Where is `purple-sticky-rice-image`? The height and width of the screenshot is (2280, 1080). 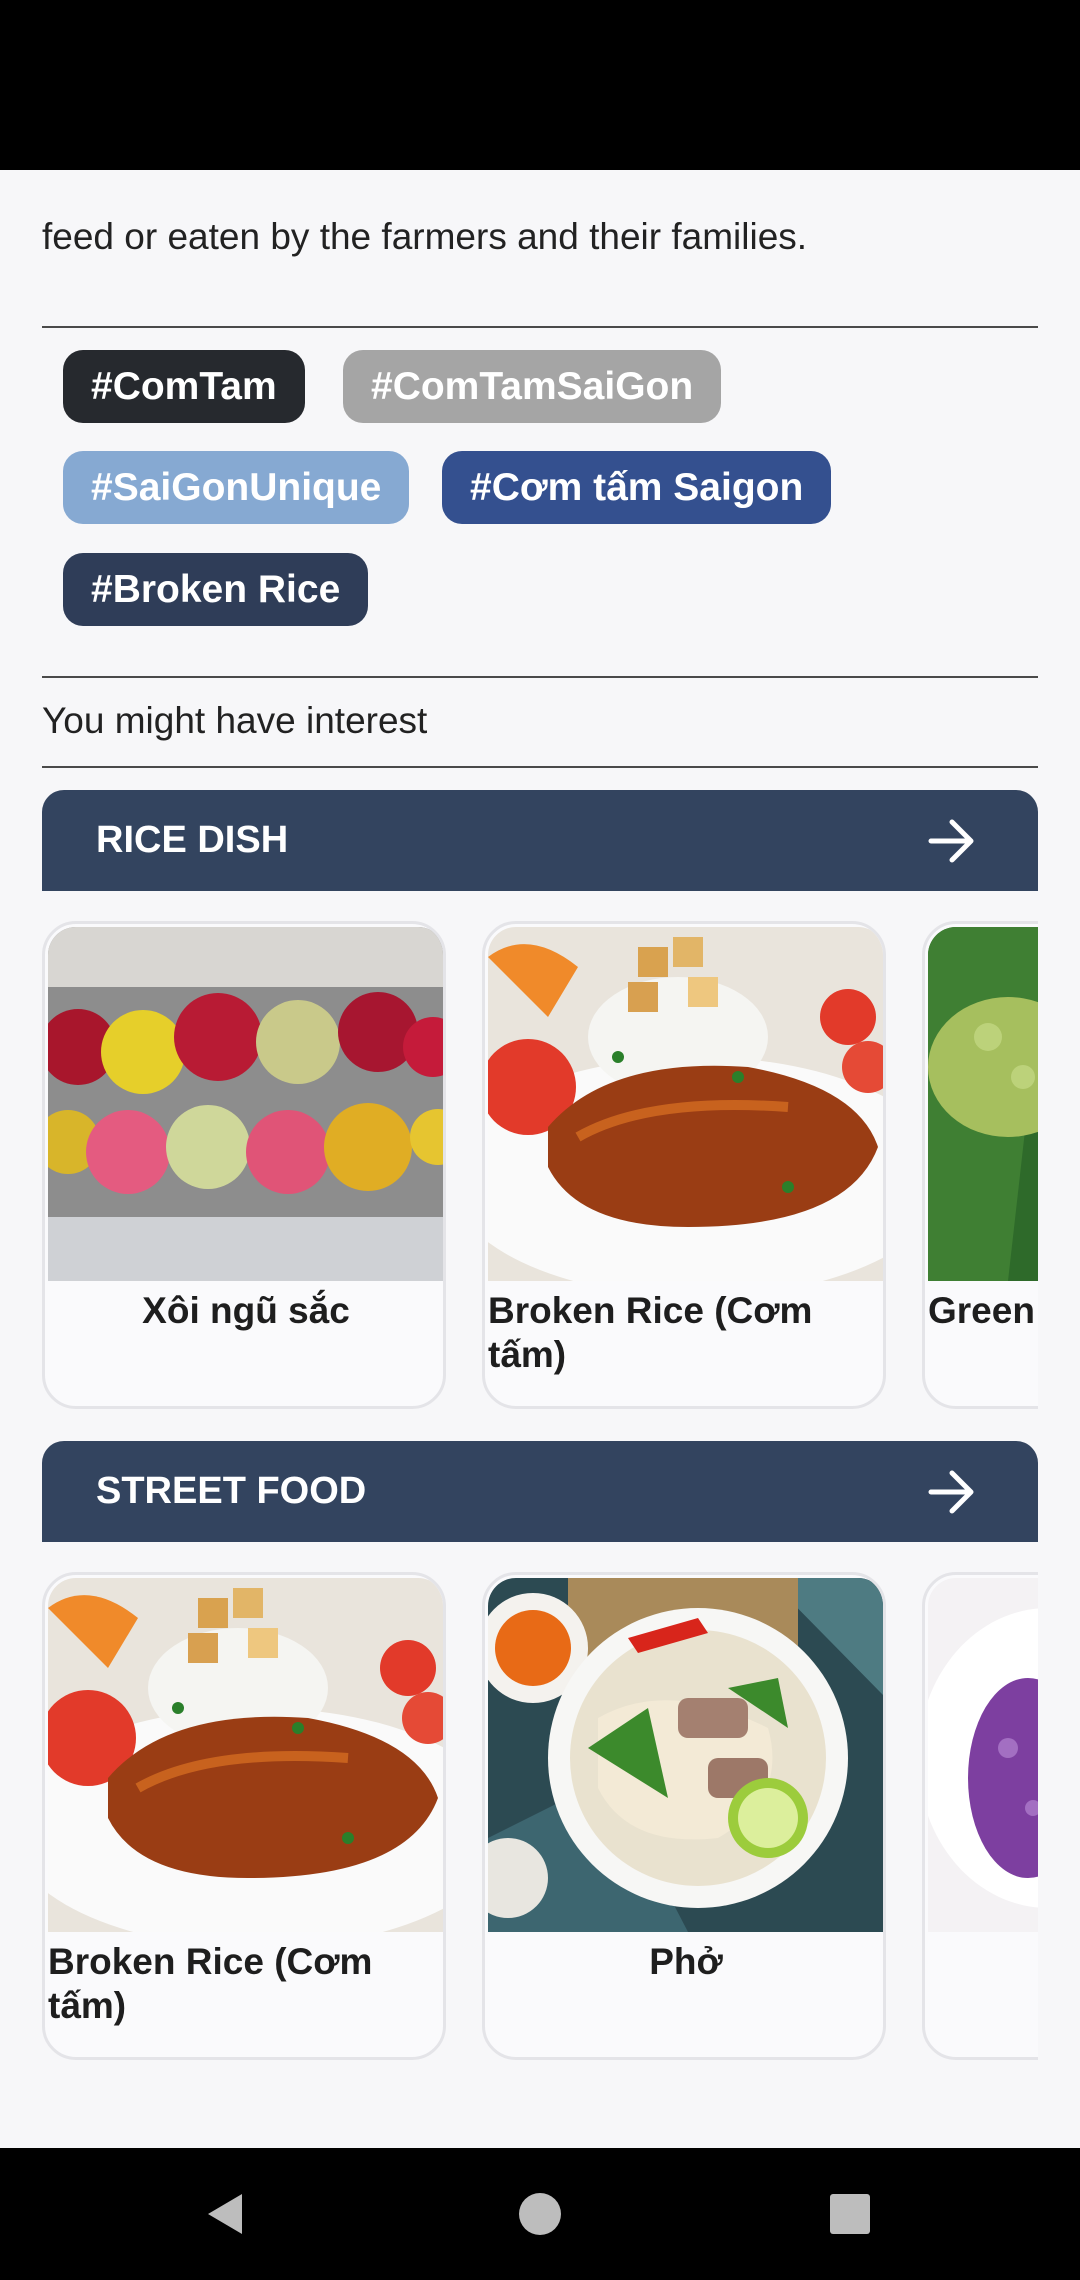
purple-sticky-rice-image is located at coordinates (983, 1755).